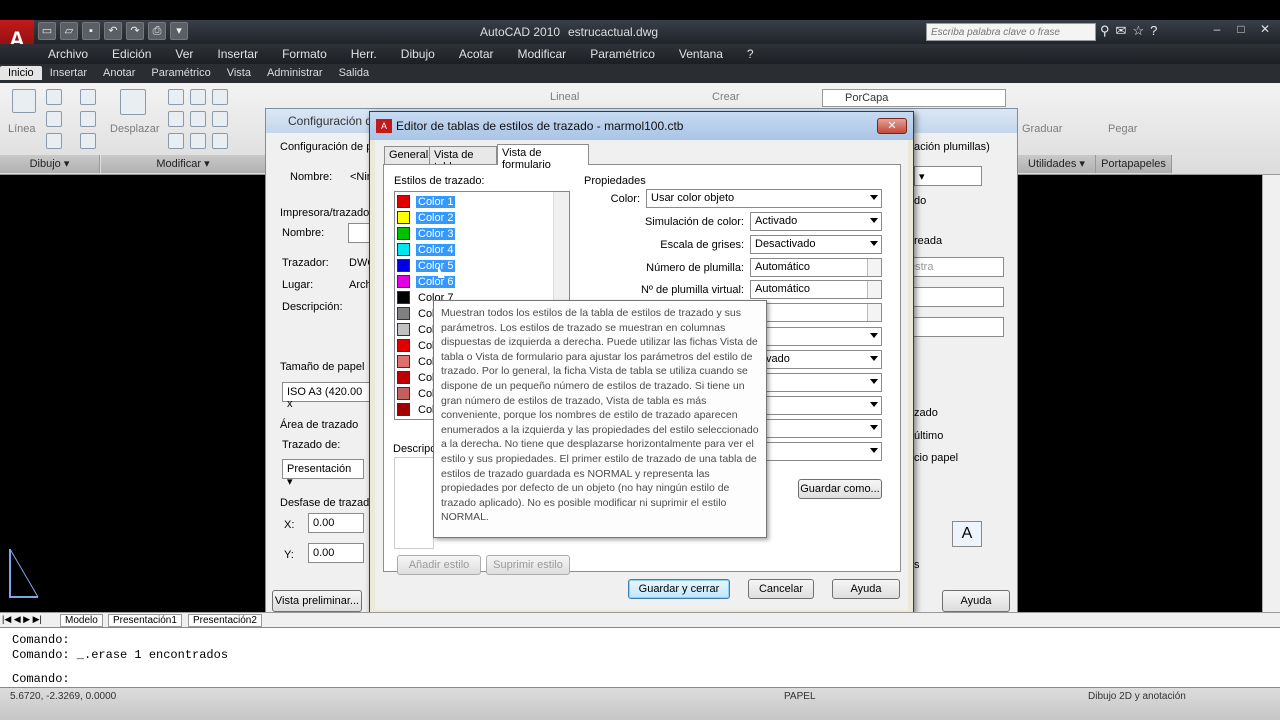 This screenshot has height=720, width=1280. I want to click on tab-insertar: Insertar, so click(68, 73).